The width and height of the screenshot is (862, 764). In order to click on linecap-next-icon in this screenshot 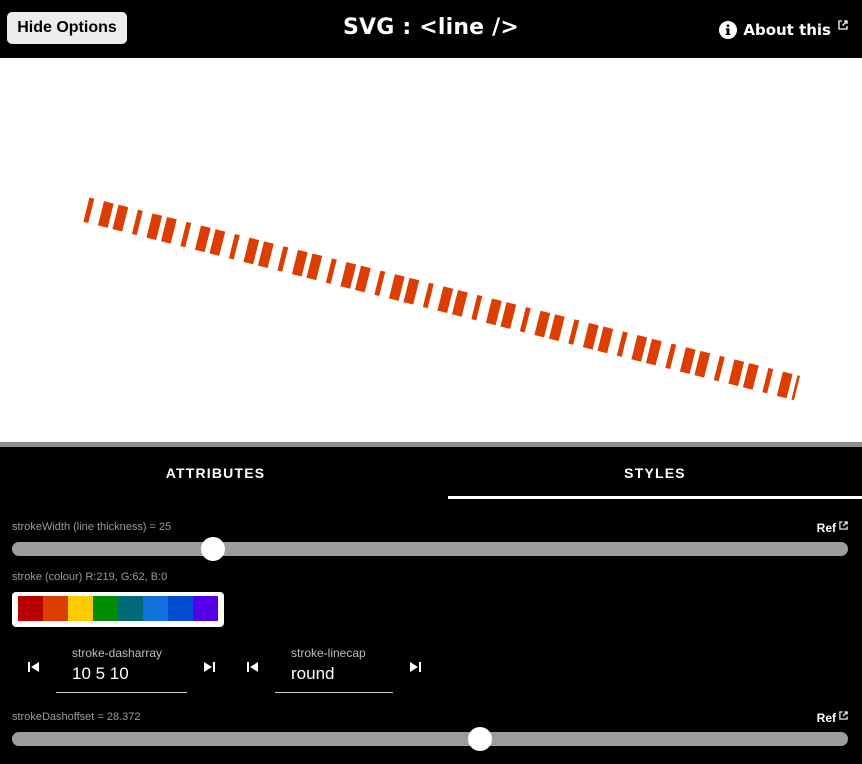, I will do `click(415, 667)`.